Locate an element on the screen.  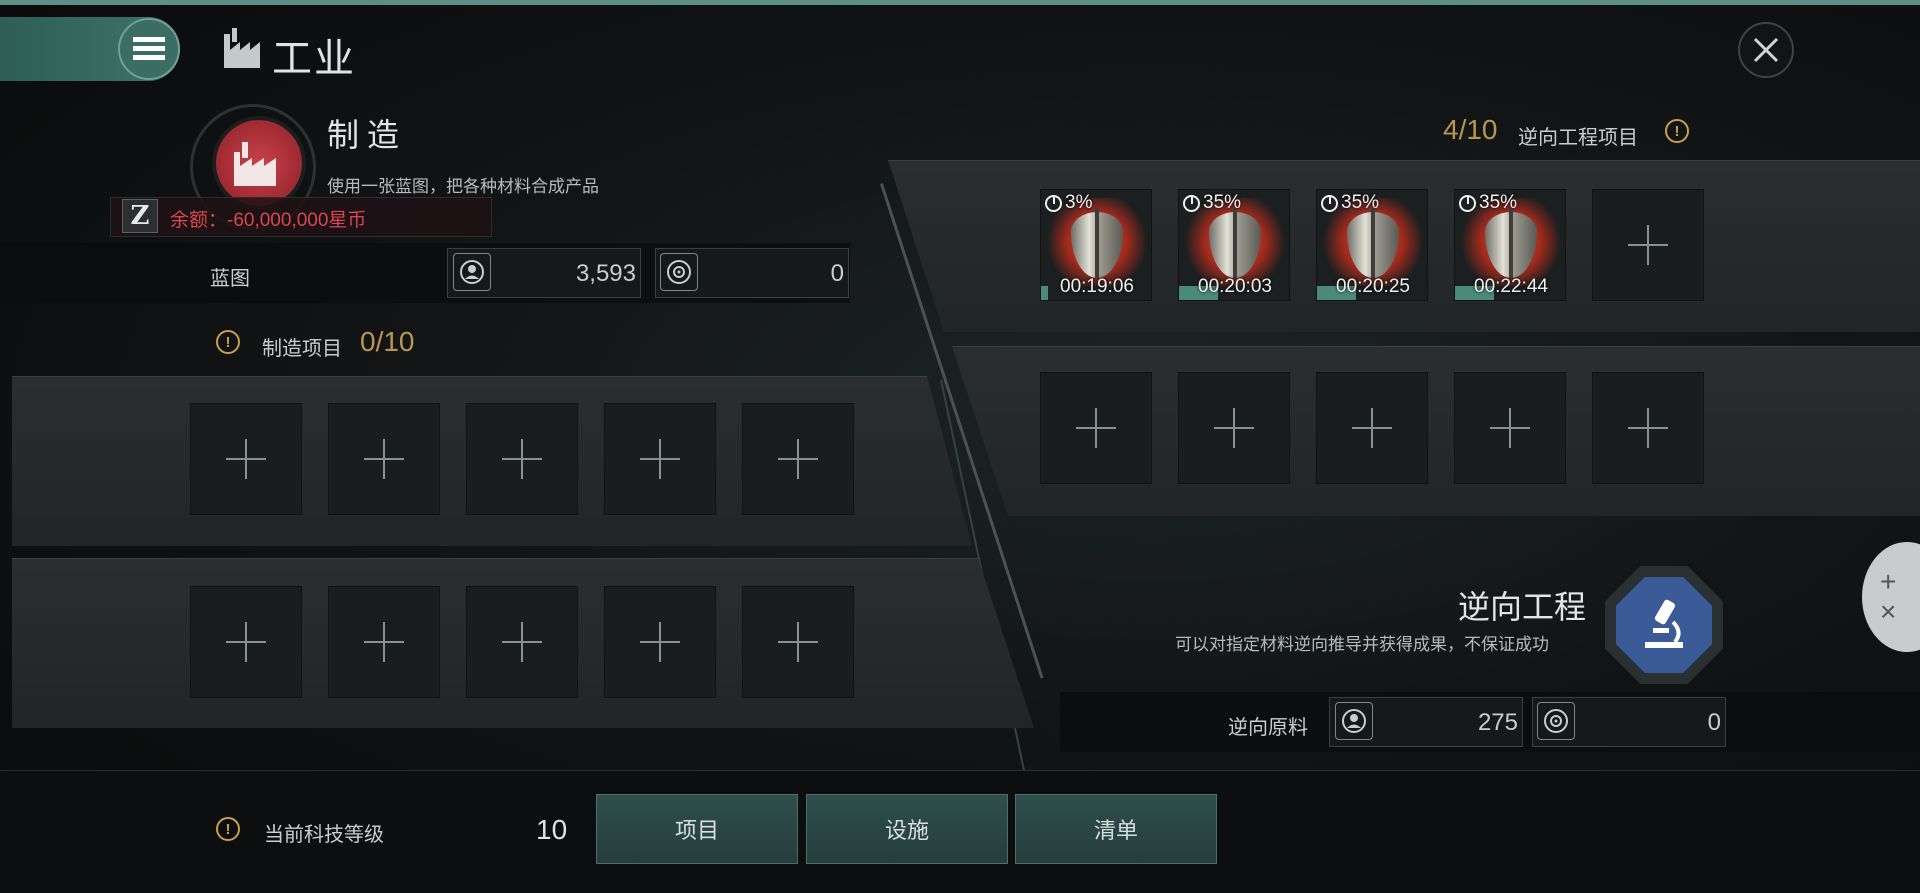
material-corp-value: 0 is located at coordinates (1714, 722).